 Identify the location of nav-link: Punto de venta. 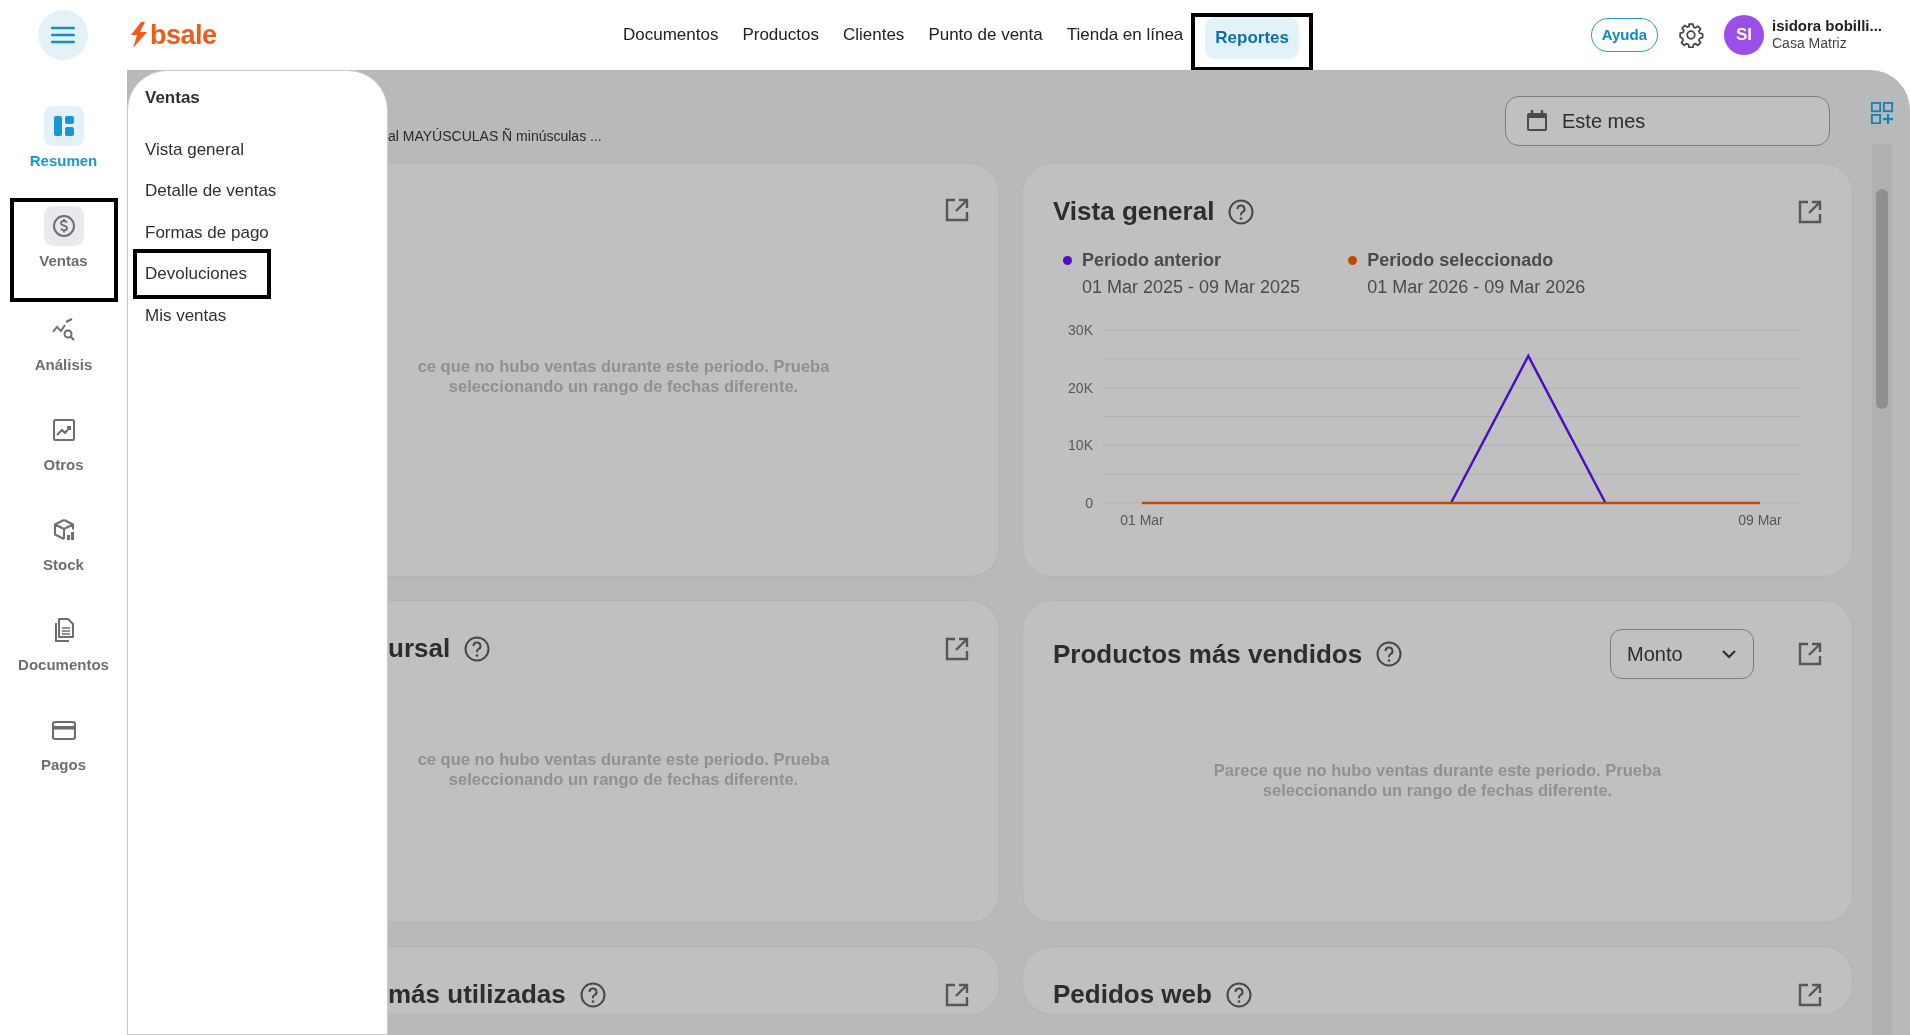
(985, 35).